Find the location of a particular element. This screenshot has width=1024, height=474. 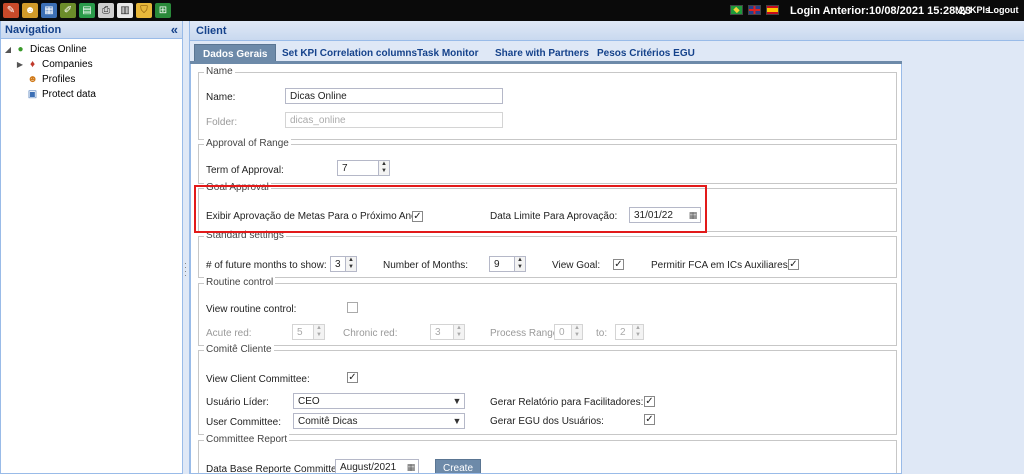

stepper-value: 7 is located at coordinates (358, 168).